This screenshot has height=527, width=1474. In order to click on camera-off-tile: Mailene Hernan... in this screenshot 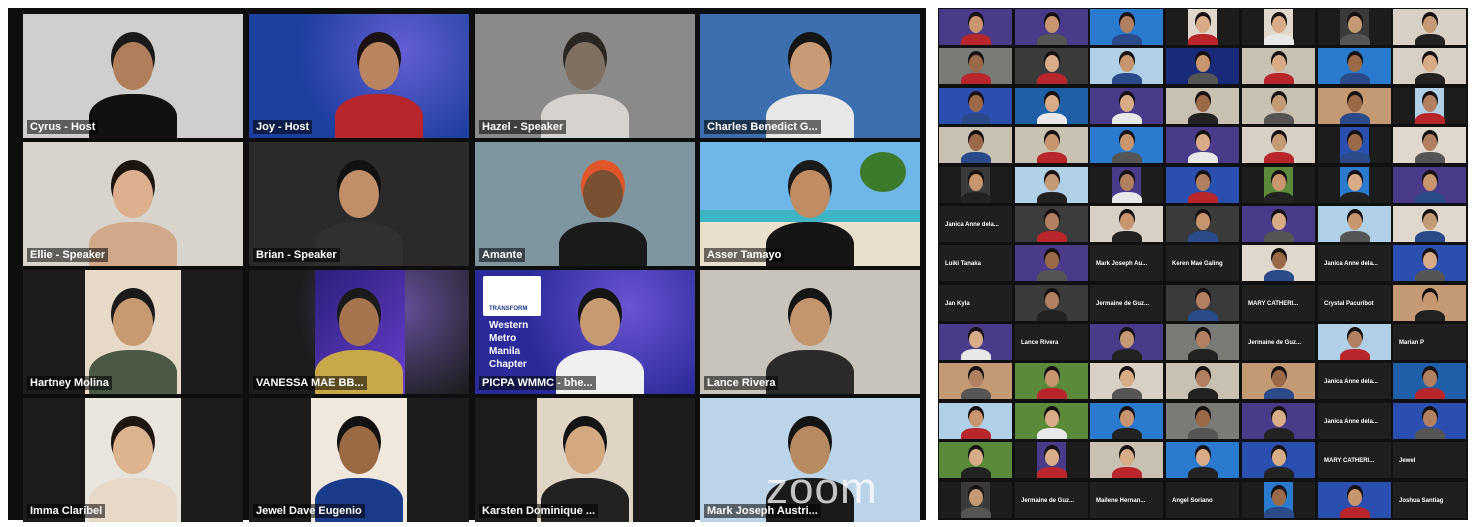, I will do `click(1126, 500)`.